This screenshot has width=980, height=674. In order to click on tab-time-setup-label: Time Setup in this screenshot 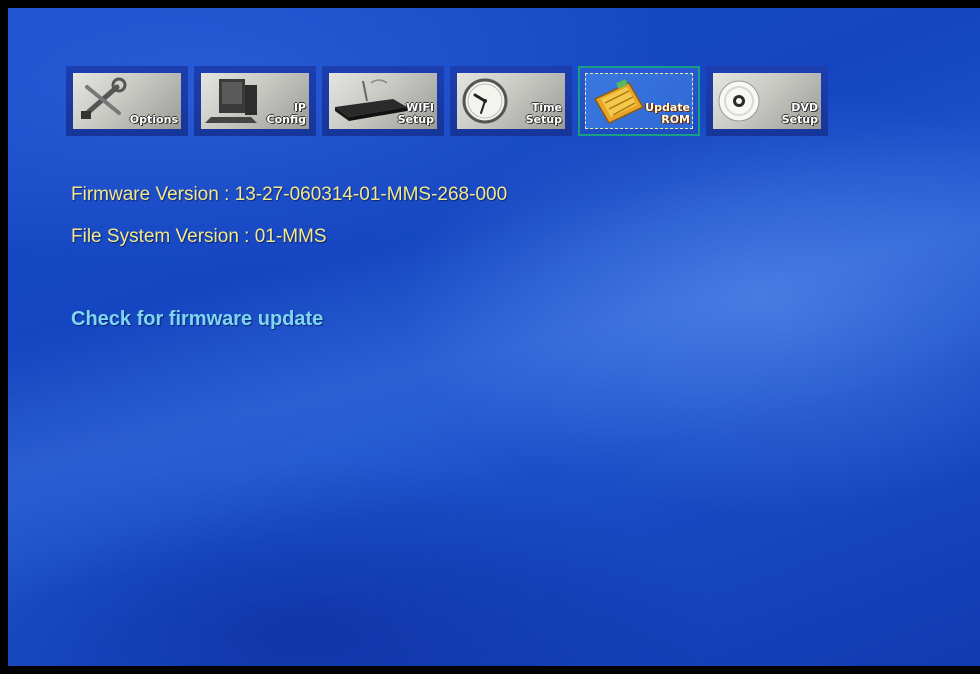, I will do `click(543, 113)`.